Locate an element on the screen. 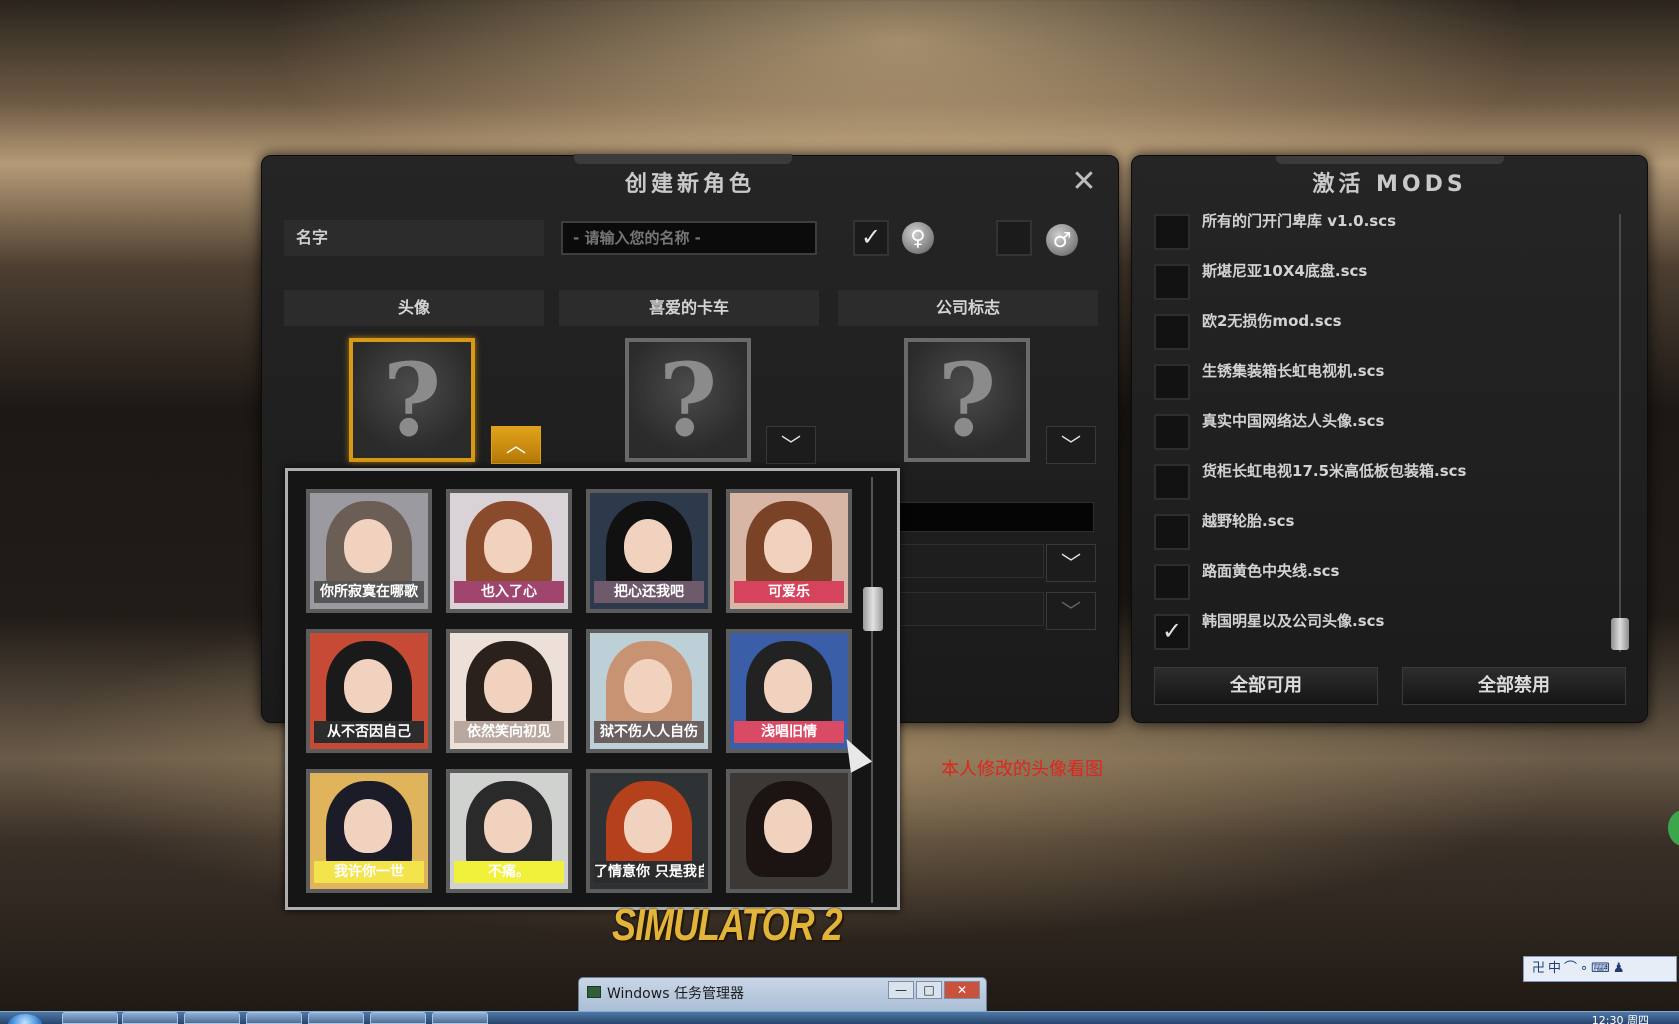  start-orb-icon is located at coordinates (25, 1019).